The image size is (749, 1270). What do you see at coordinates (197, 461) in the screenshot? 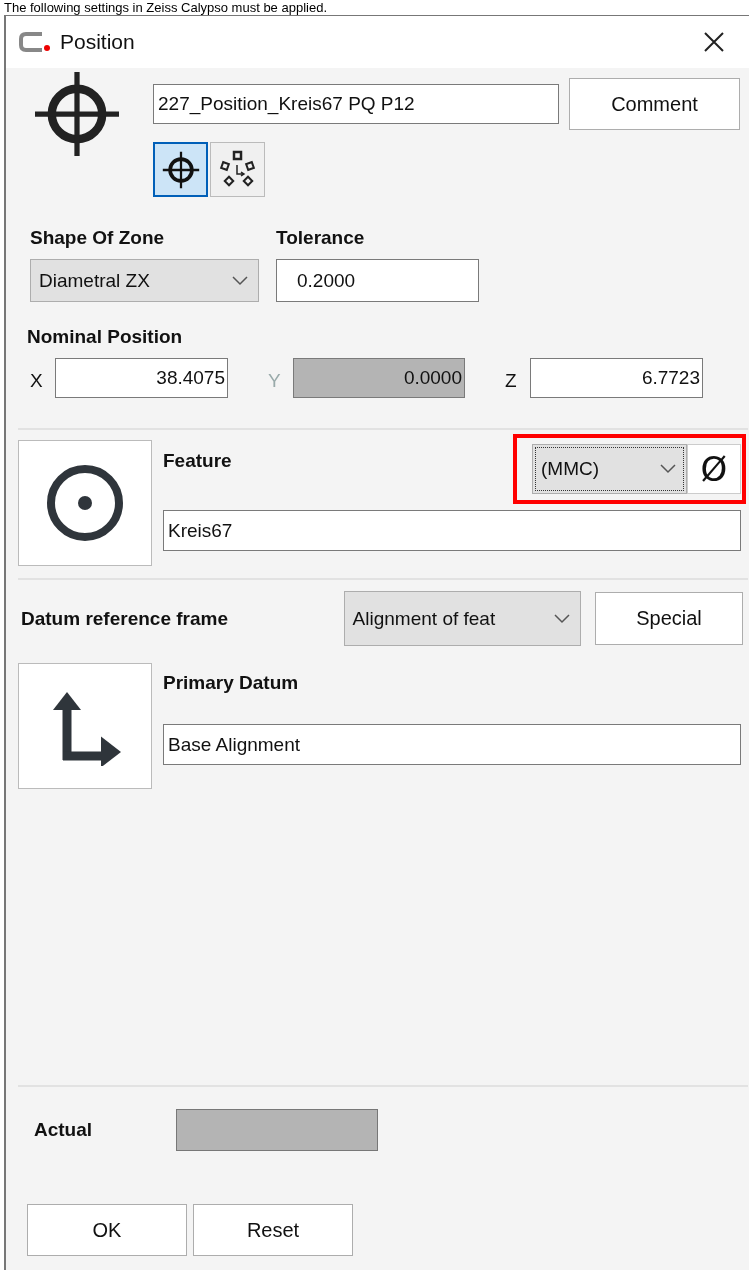
I see `field-label: Feature` at bounding box center [197, 461].